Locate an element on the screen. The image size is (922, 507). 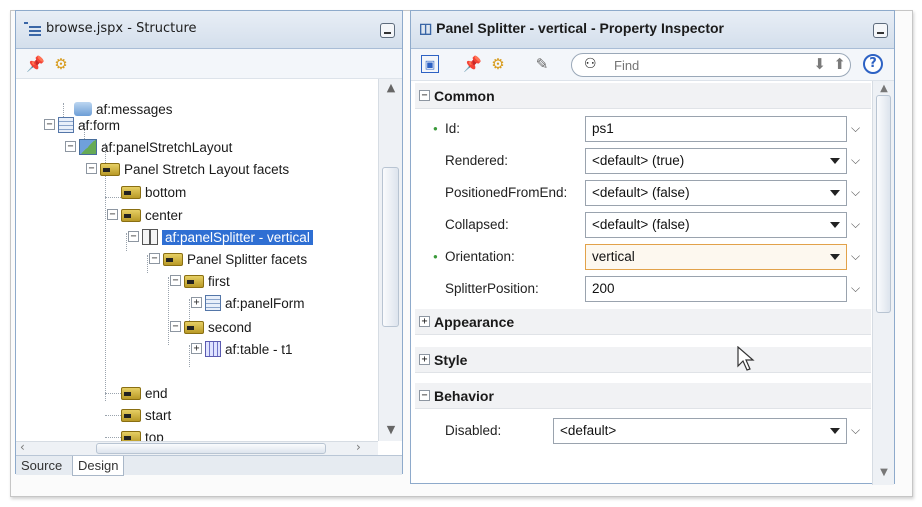
tree-node-first: first is located at coordinates (207, 281).